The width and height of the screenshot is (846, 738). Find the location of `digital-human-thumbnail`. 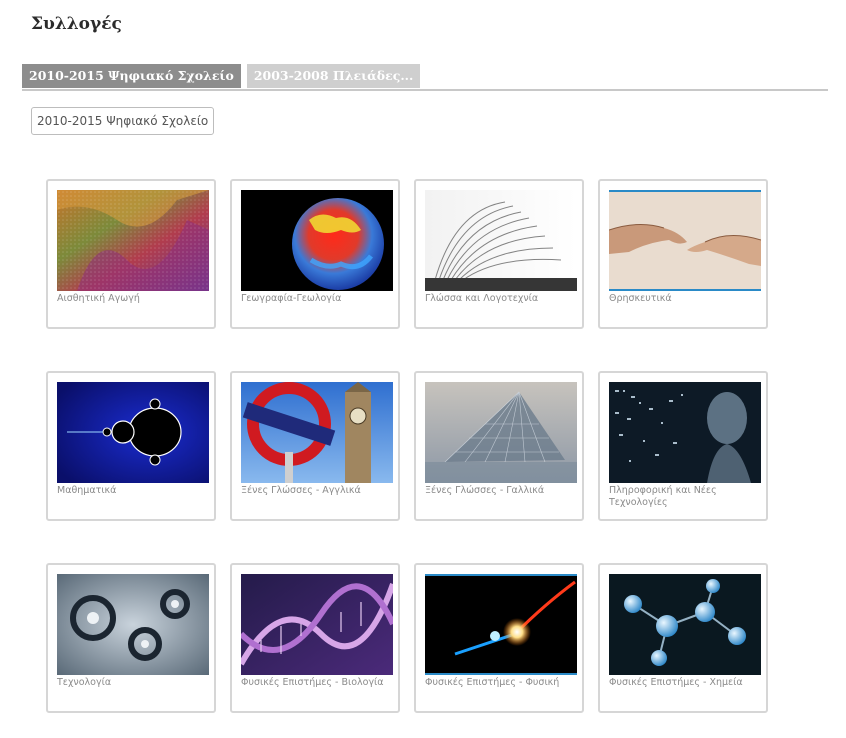

digital-human-thumbnail is located at coordinates (685, 432).